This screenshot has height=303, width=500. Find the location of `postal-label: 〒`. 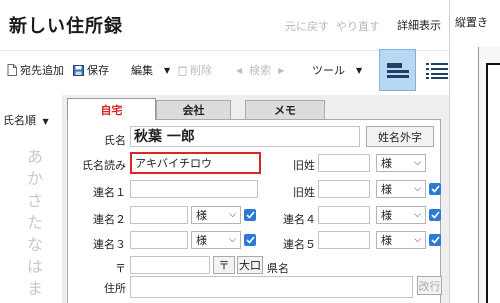

postal-label: 〒 is located at coordinates (120, 268).